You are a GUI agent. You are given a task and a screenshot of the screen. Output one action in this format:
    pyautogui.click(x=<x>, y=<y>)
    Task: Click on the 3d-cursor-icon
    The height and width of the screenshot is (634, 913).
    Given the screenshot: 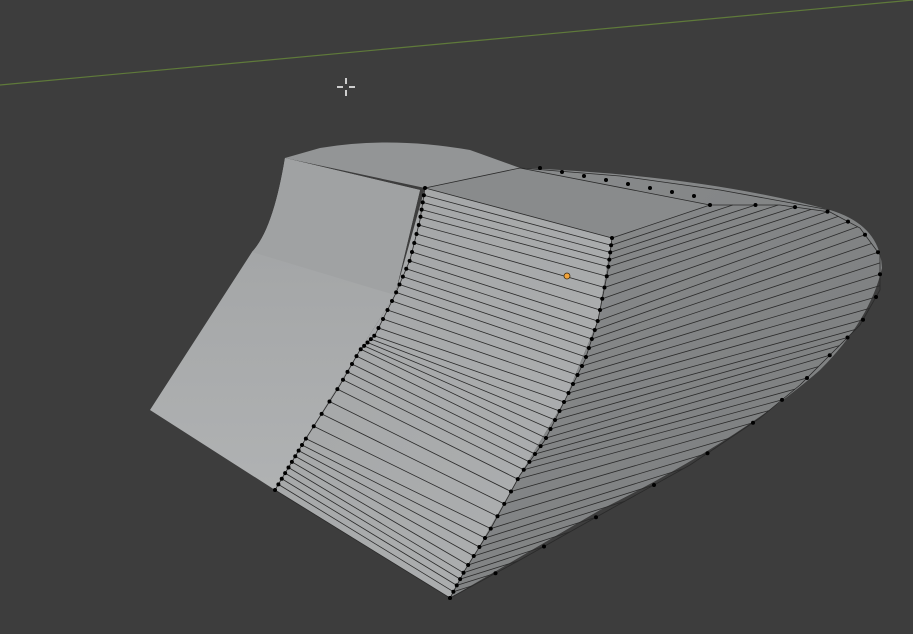 What is the action you would take?
    pyautogui.click(x=346, y=87)
    